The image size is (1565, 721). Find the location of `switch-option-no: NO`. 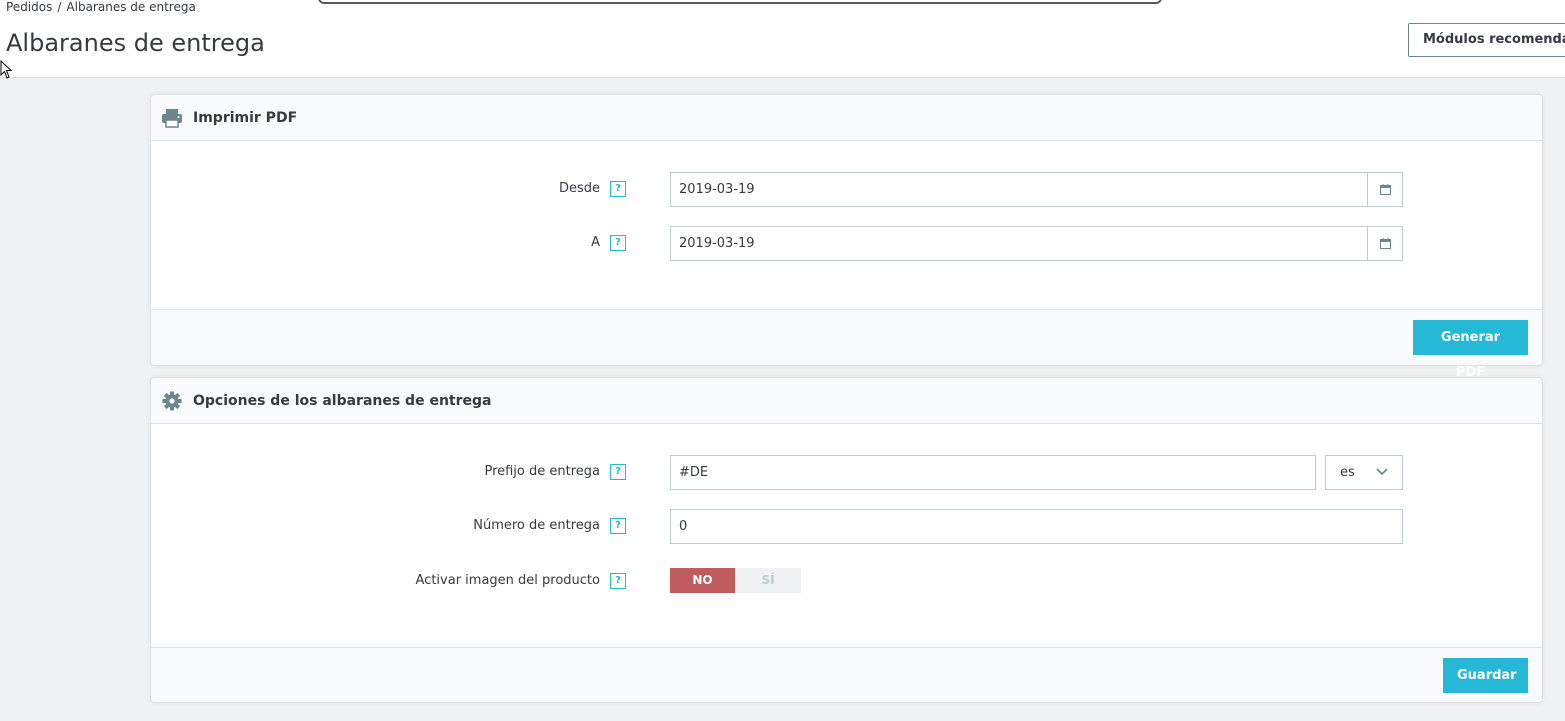

switch-option-no: NO is located at coordinates (702, 580).